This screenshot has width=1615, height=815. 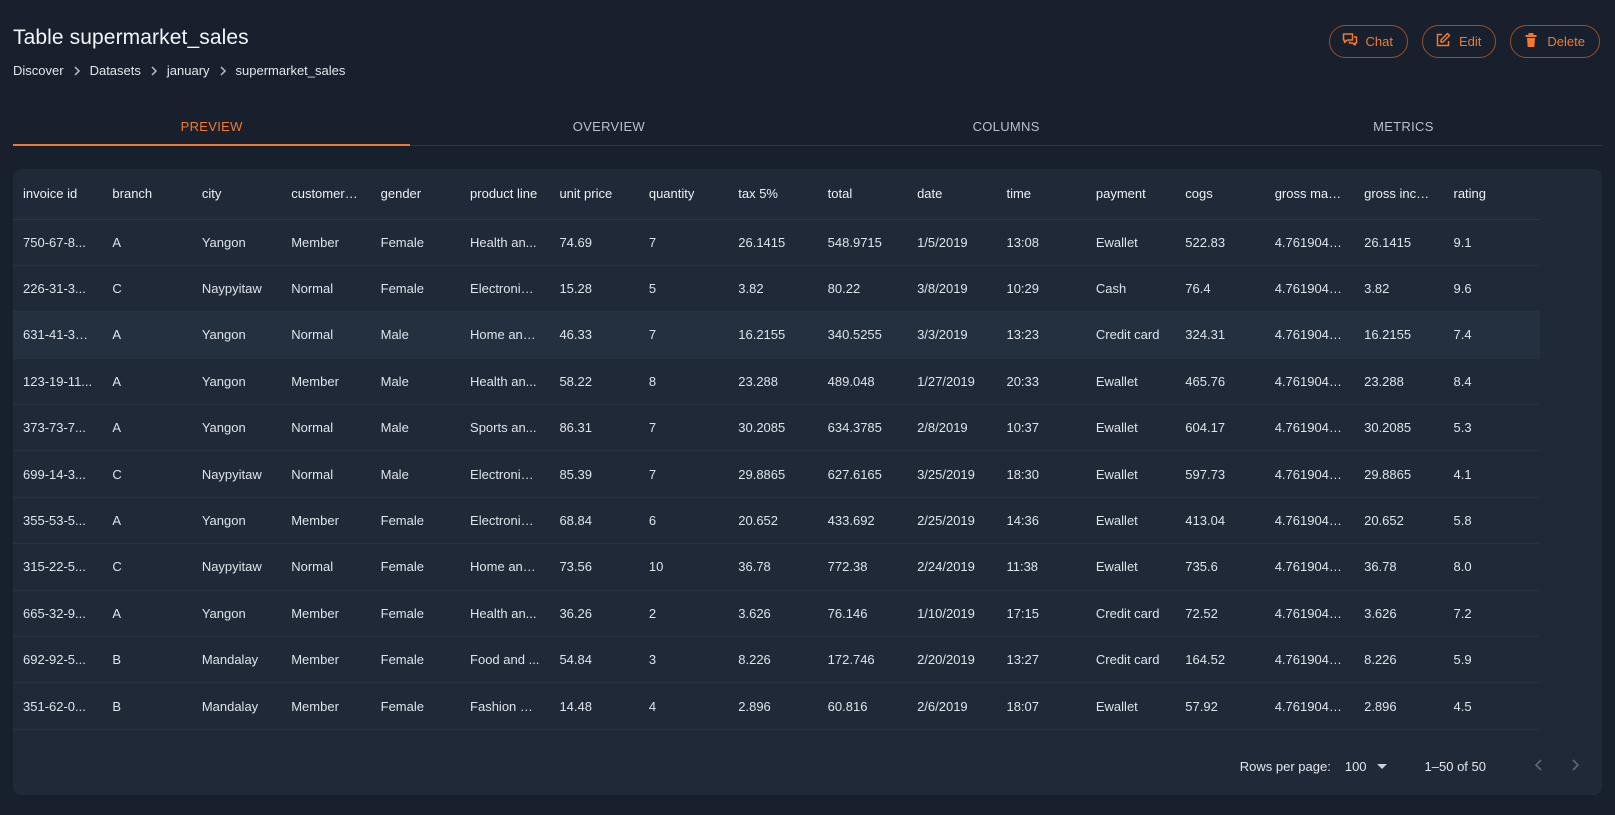 I want to click on chat-button: Chat, so click(x=1368, y=41).